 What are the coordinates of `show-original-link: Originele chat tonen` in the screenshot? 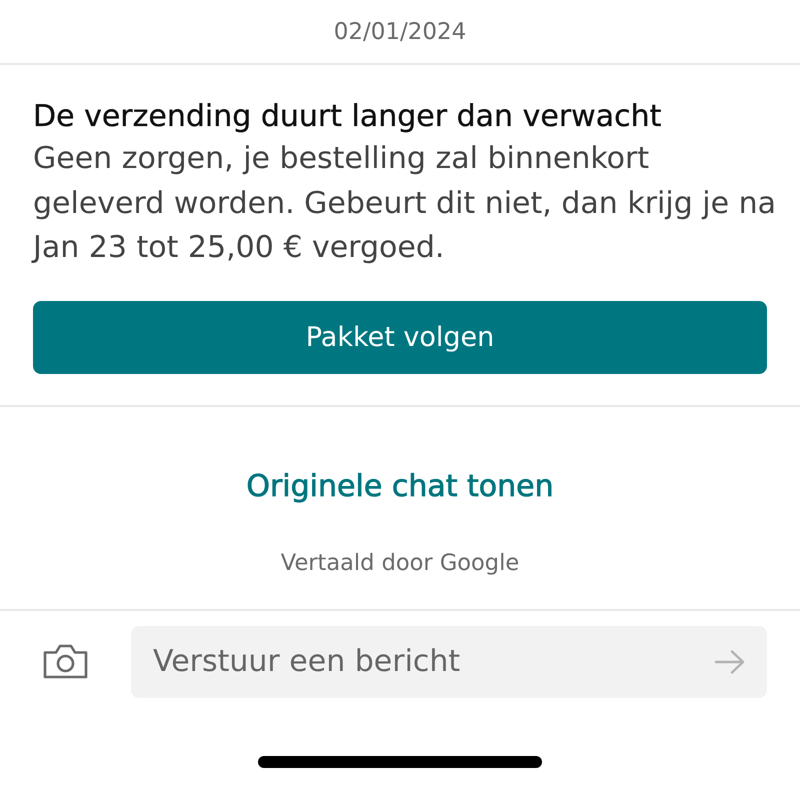 It's located at (400, 486).